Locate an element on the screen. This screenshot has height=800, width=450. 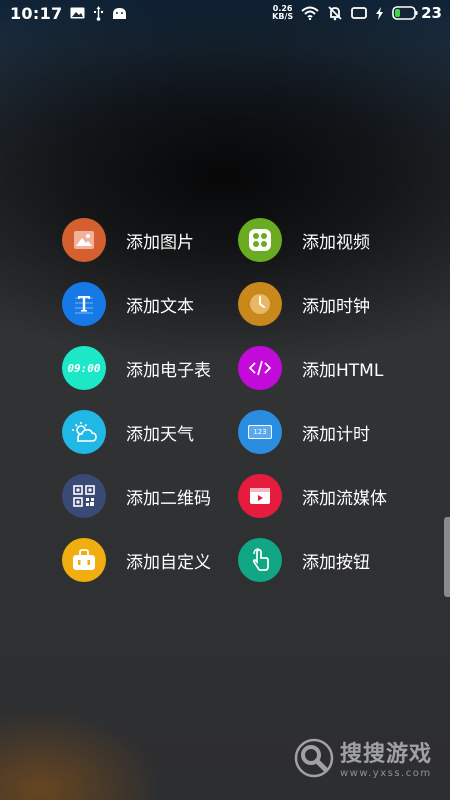
net-speed: 0.26 KB/S is located at coordinates (282, 13).